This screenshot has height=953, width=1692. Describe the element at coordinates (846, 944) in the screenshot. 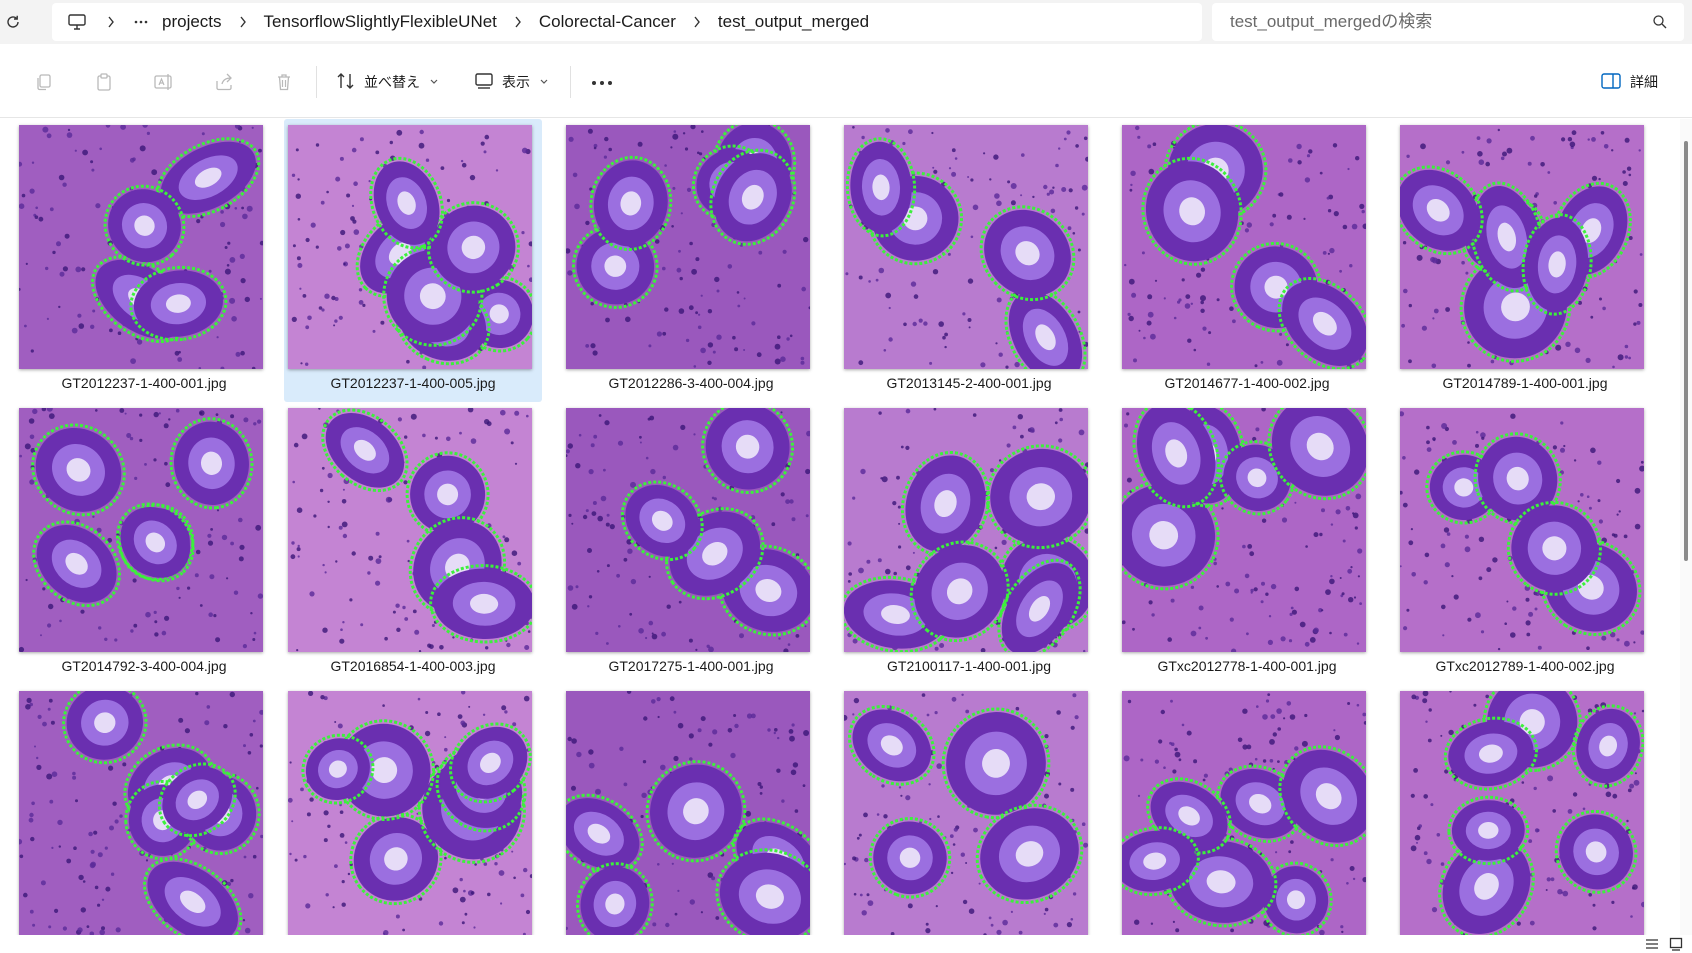

I see `status-bar` at that location.